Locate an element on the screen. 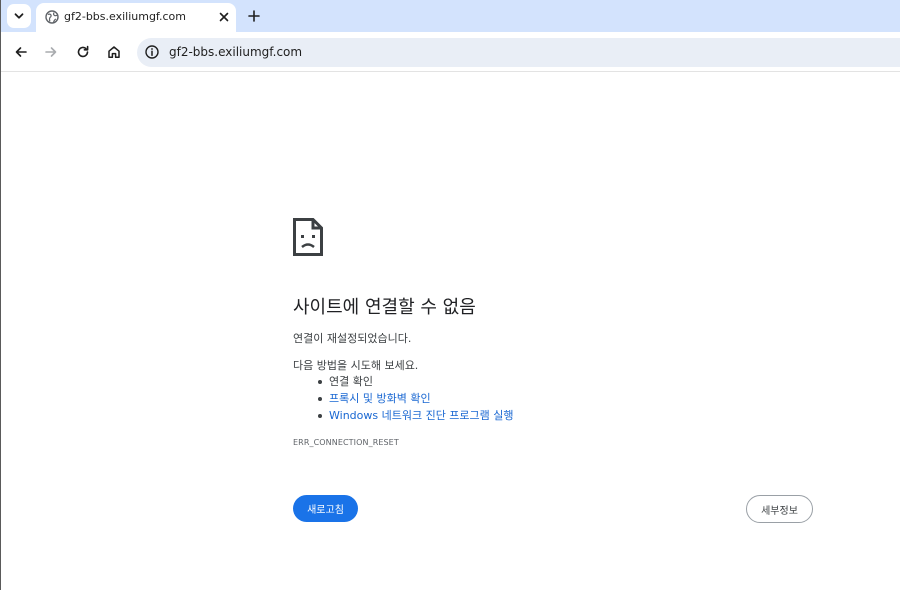 Image resolution: width=900 pixels, height=590 pixels. home-button is located at coordinates (114, 52).